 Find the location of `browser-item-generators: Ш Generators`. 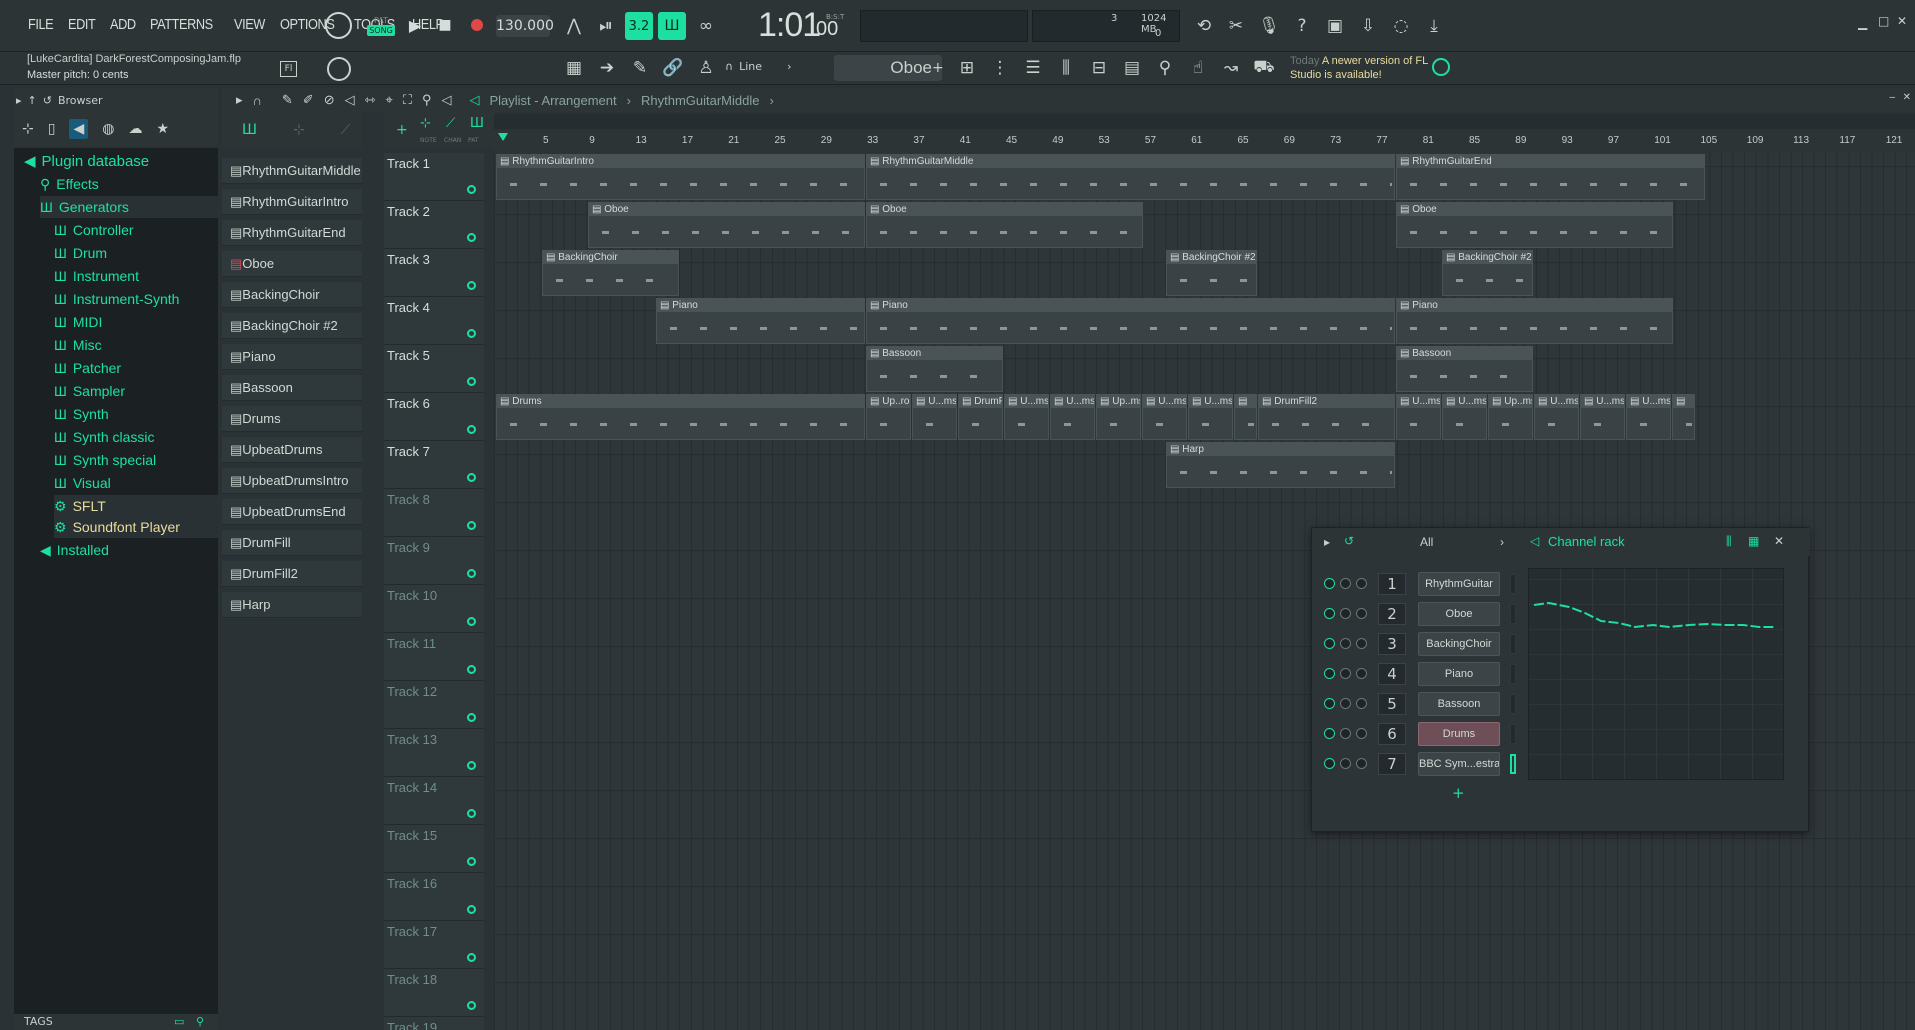

browser-item-generators: Ш Generators is located at coordinates (129, 207).